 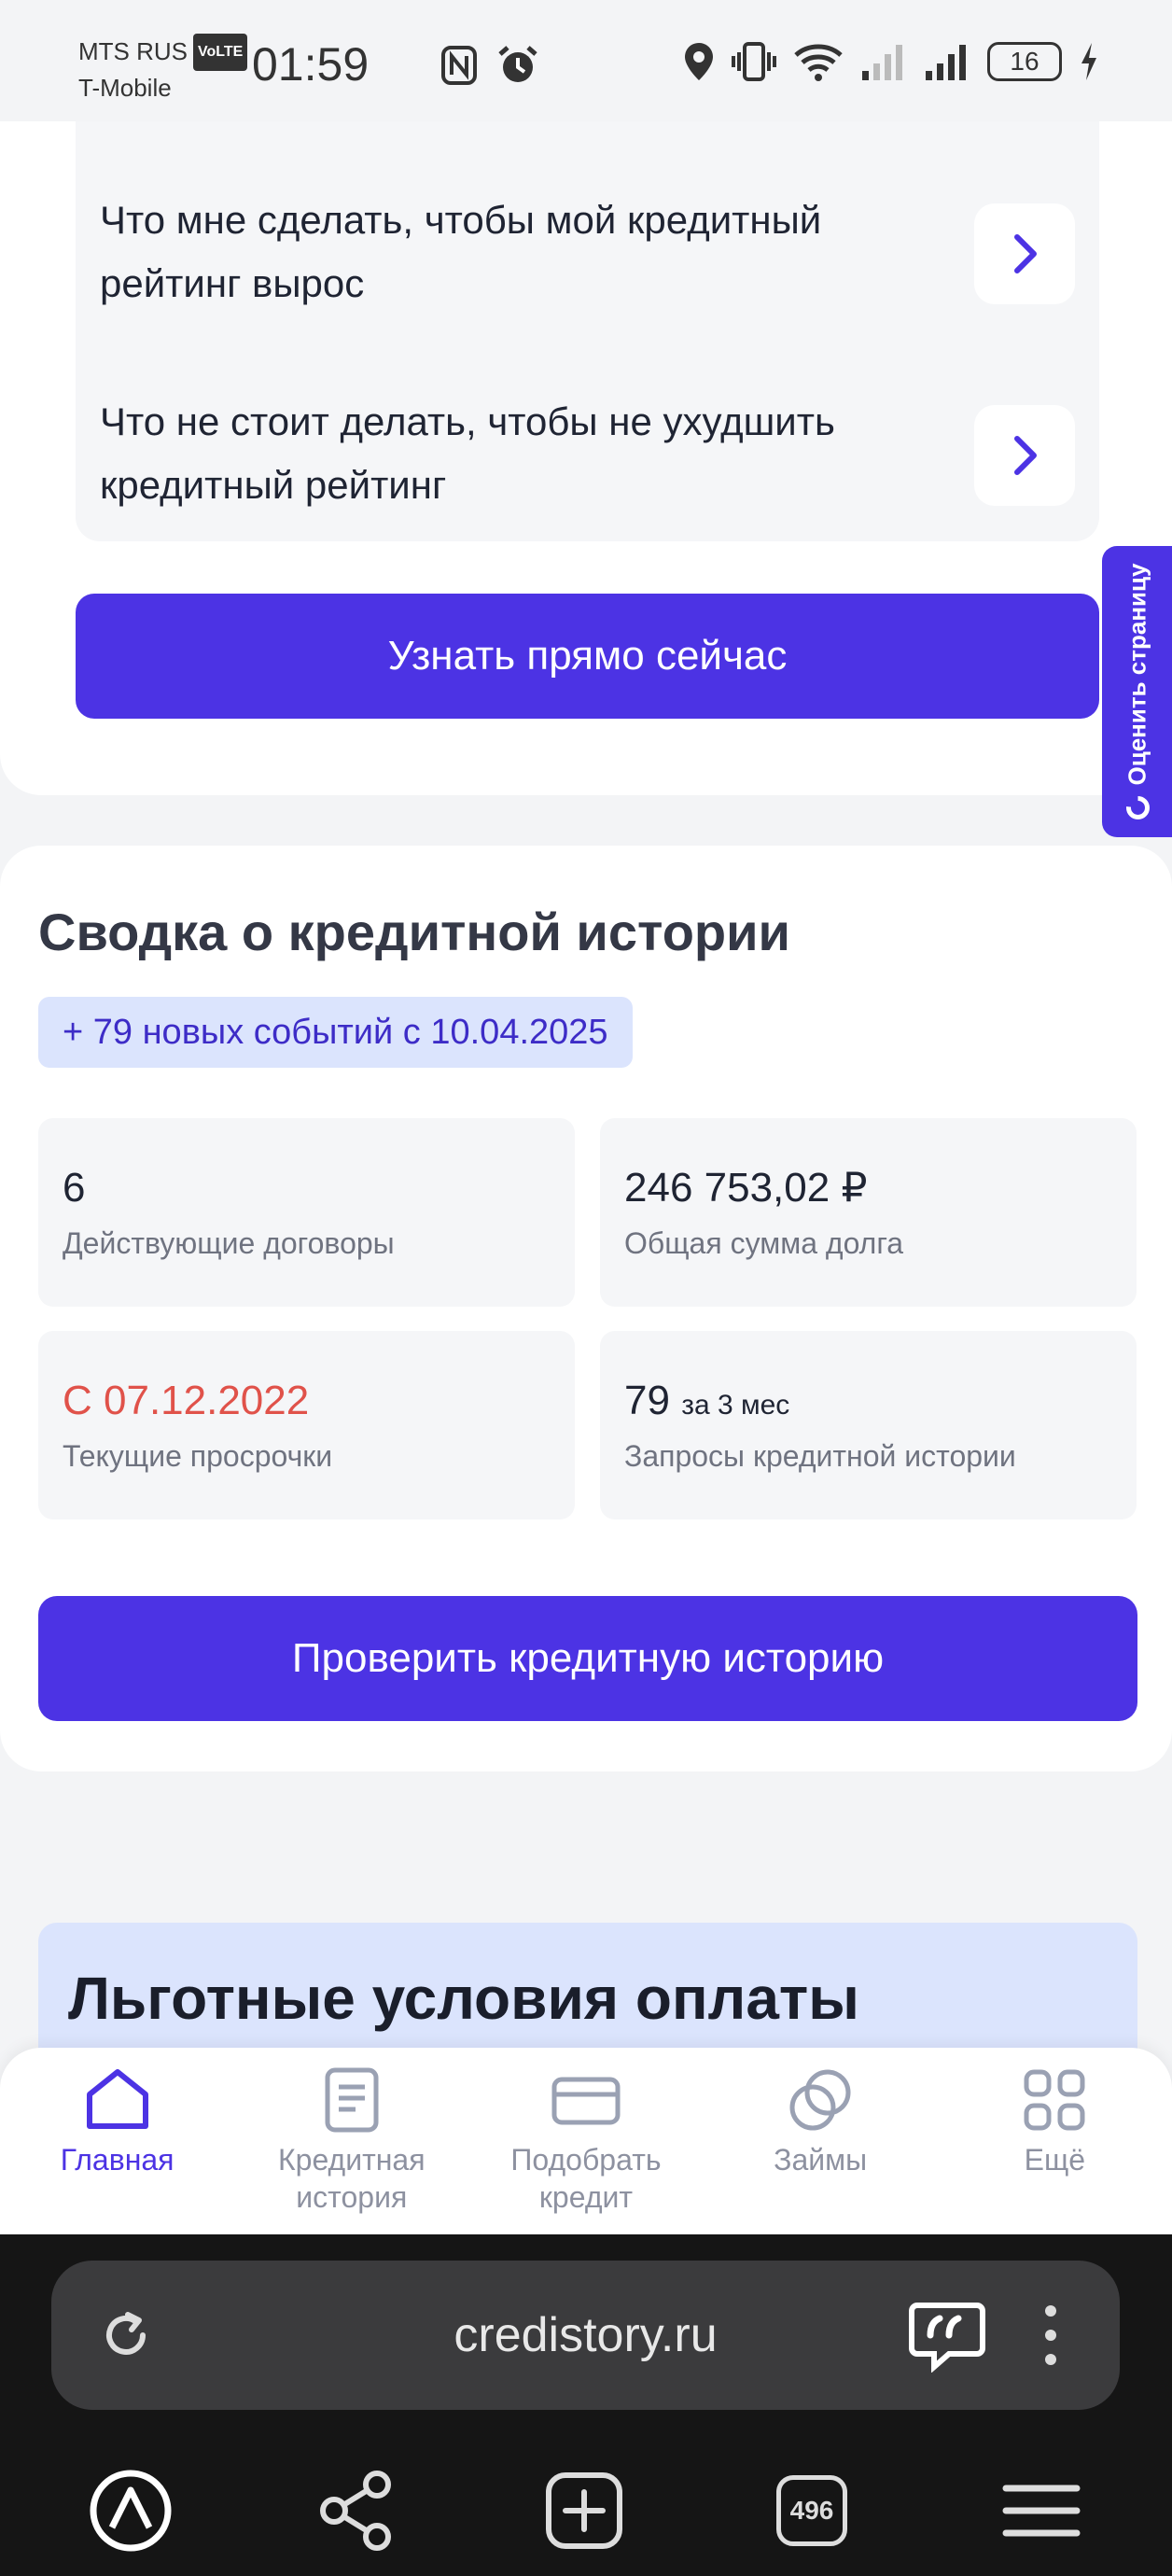 I want to click on menu-icon, so click(x=1041, y=2510).